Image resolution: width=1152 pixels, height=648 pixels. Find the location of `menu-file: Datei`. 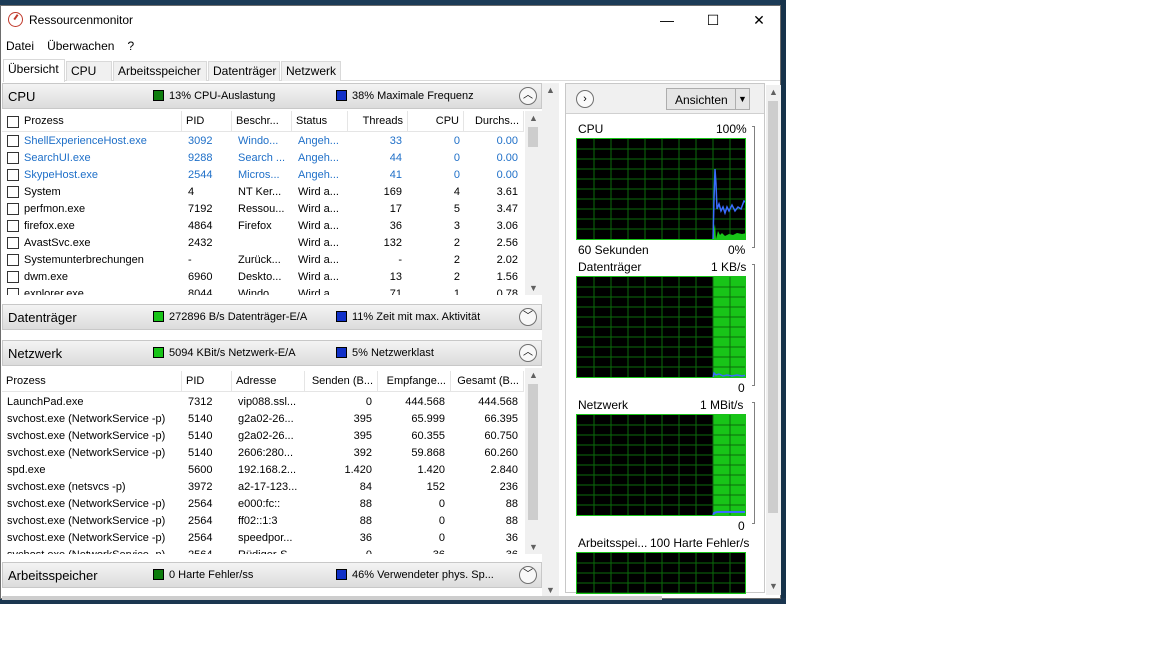

menu-file: Datei is located at coordinates (20, 46).